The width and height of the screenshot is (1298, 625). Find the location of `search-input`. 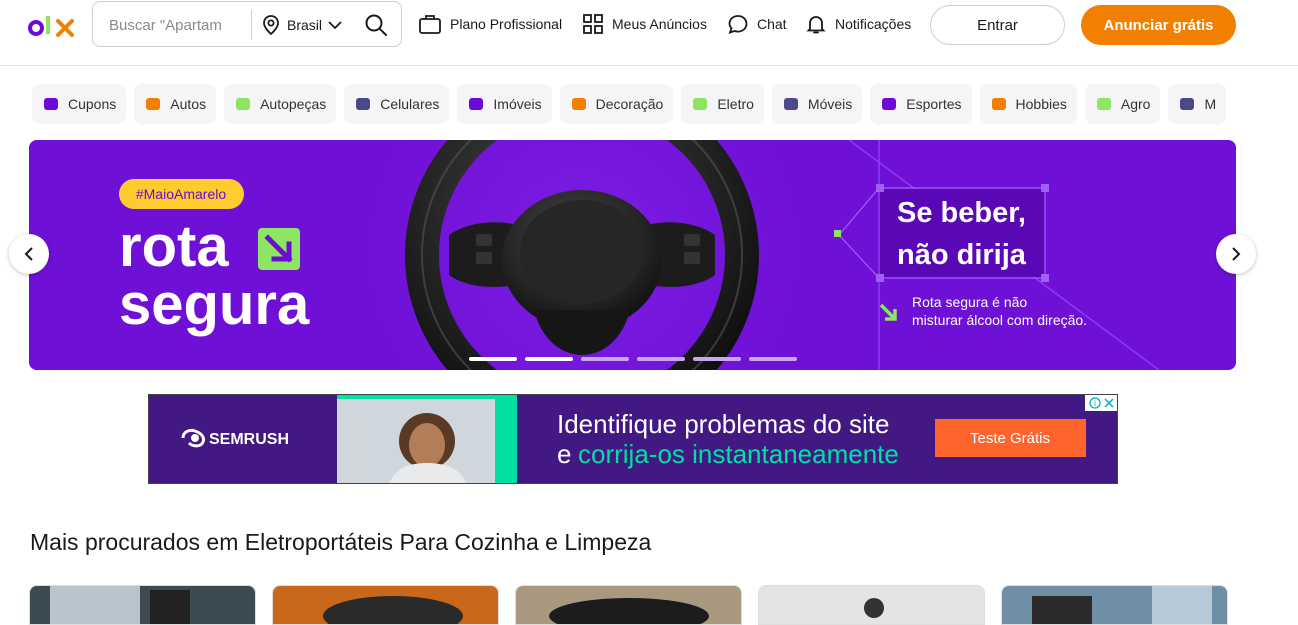

search-input is located at coordinates (174, 25).